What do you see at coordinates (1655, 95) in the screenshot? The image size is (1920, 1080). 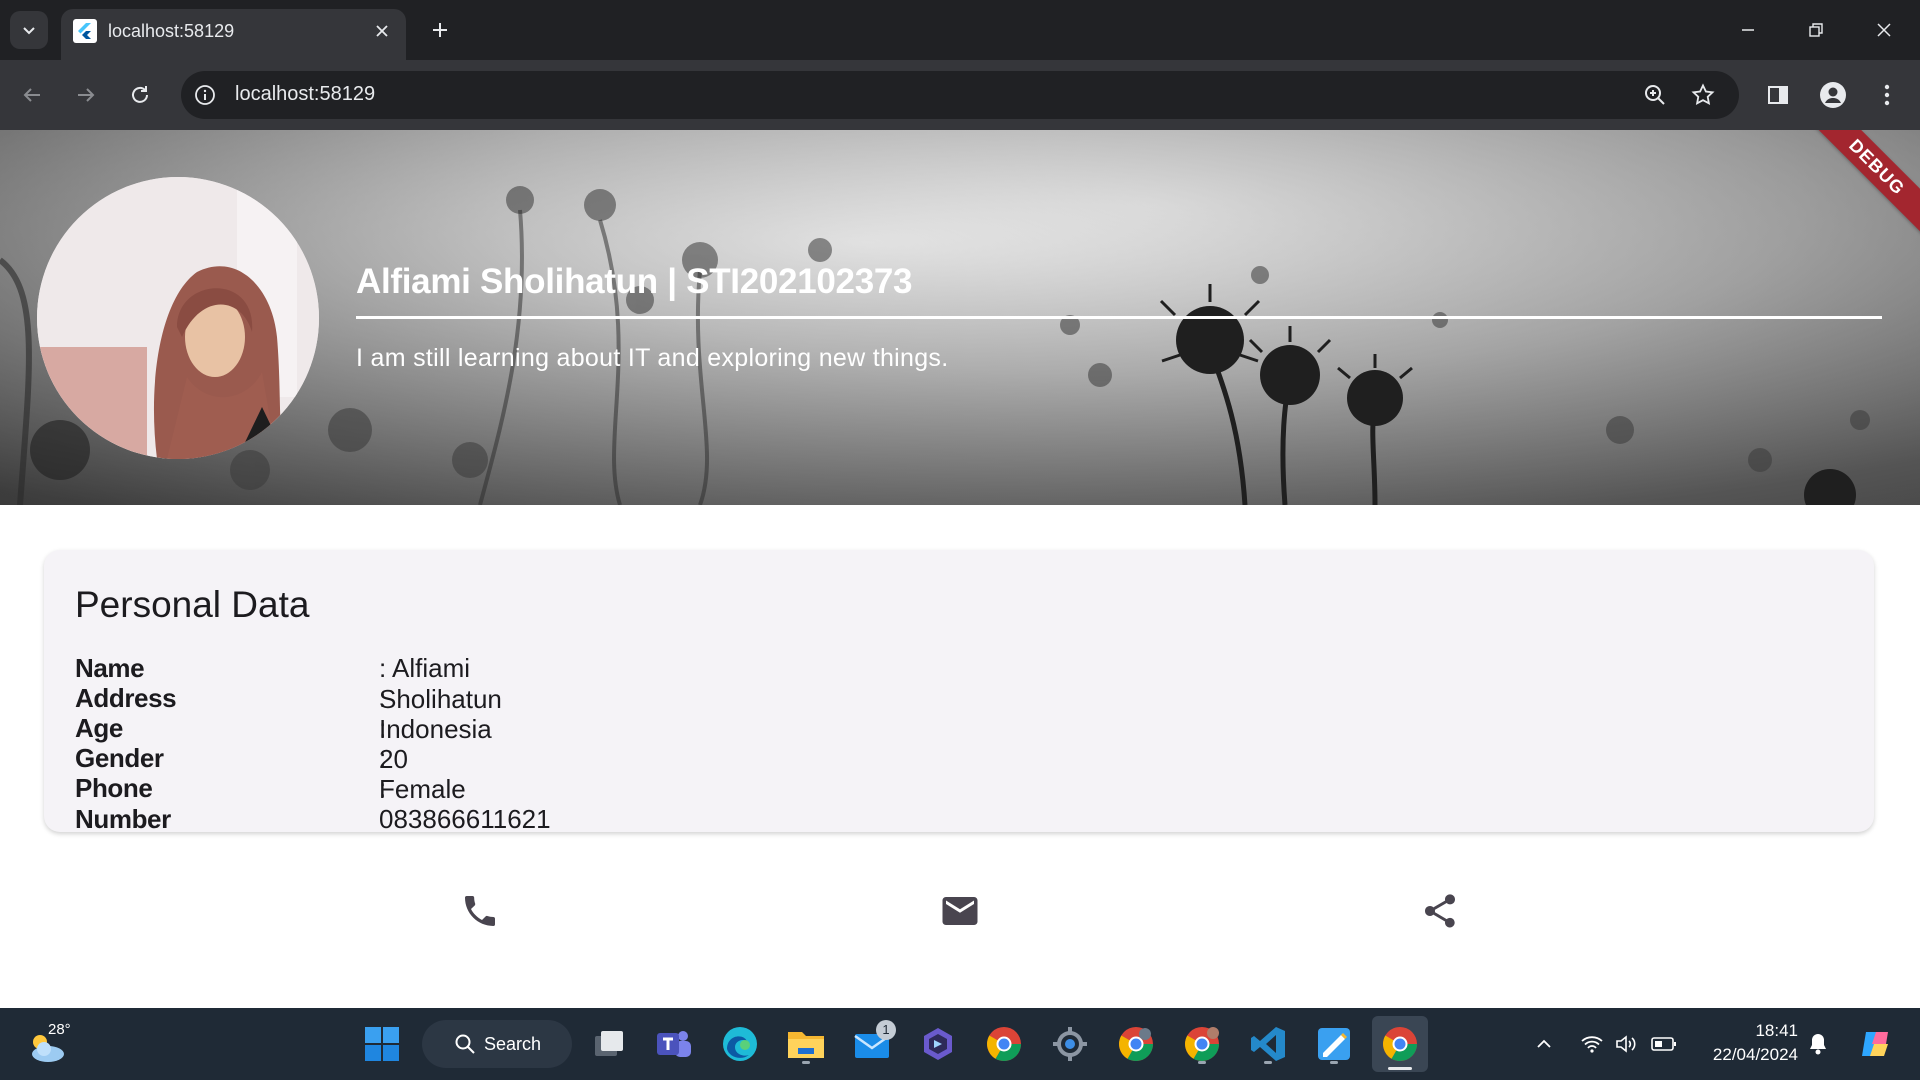 I see `zoom-icon` at bounding box center [1655, 95].